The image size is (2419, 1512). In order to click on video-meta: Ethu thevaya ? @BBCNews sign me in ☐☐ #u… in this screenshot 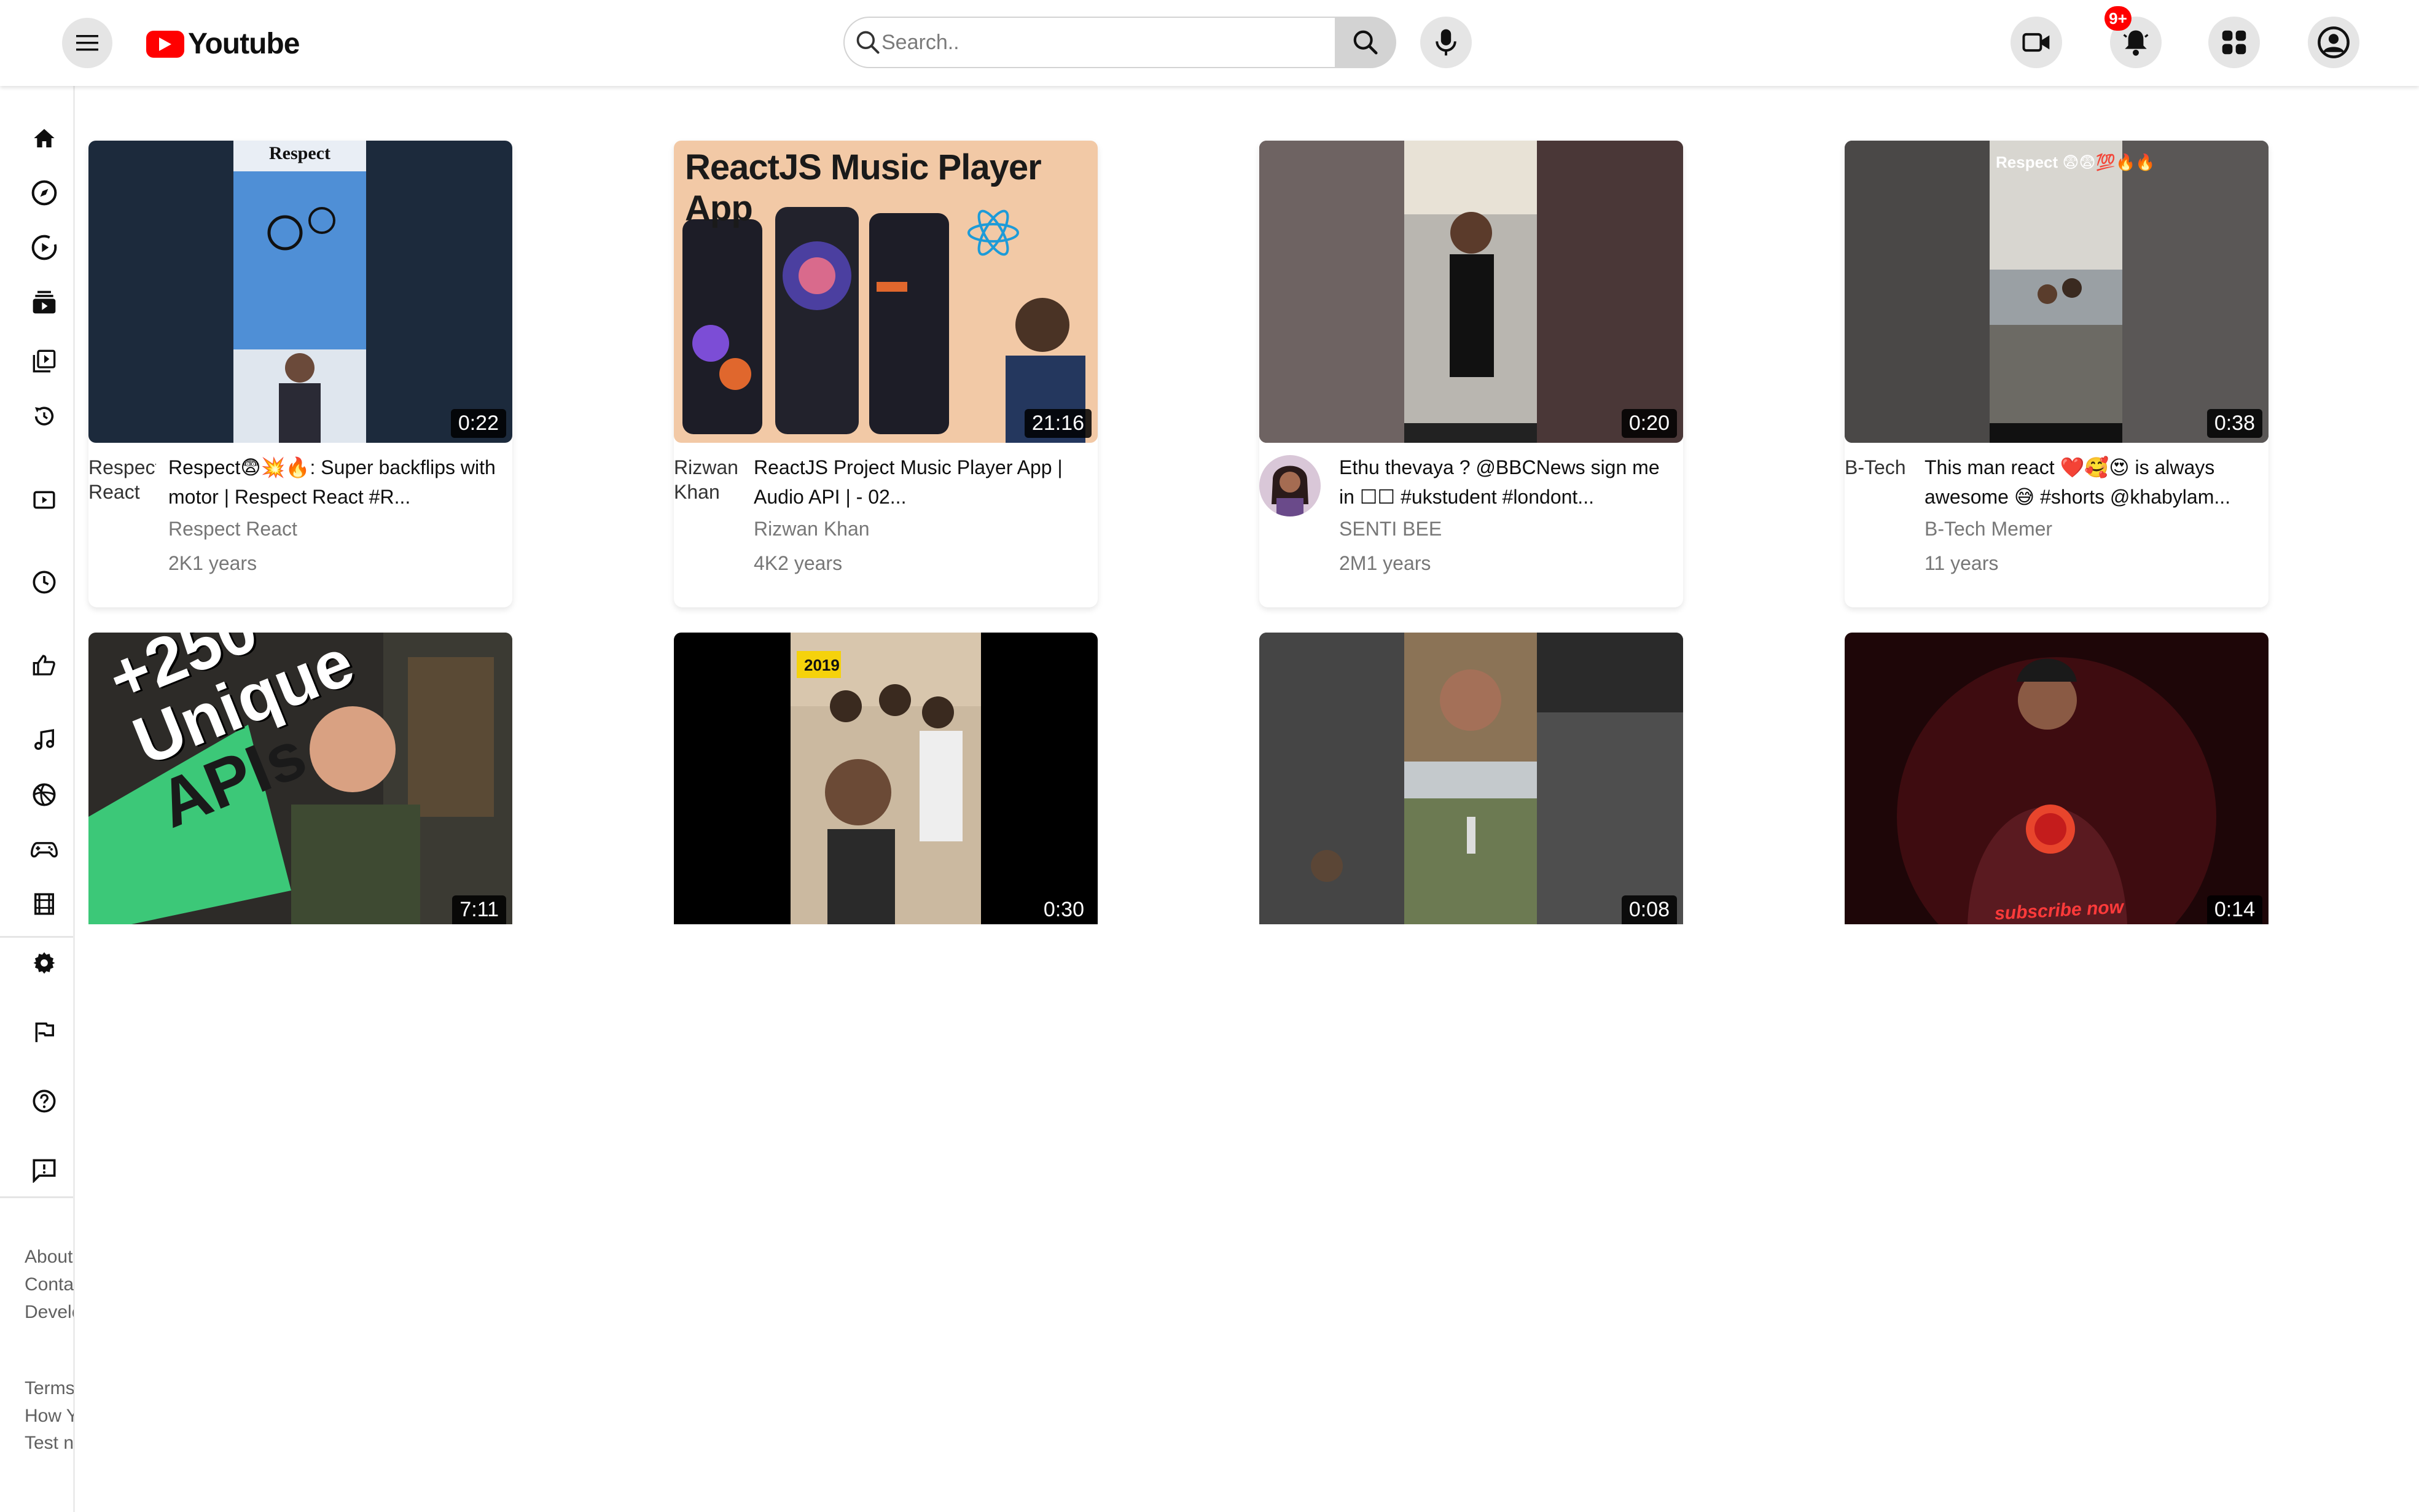, I will do `click(1471, 525)`.